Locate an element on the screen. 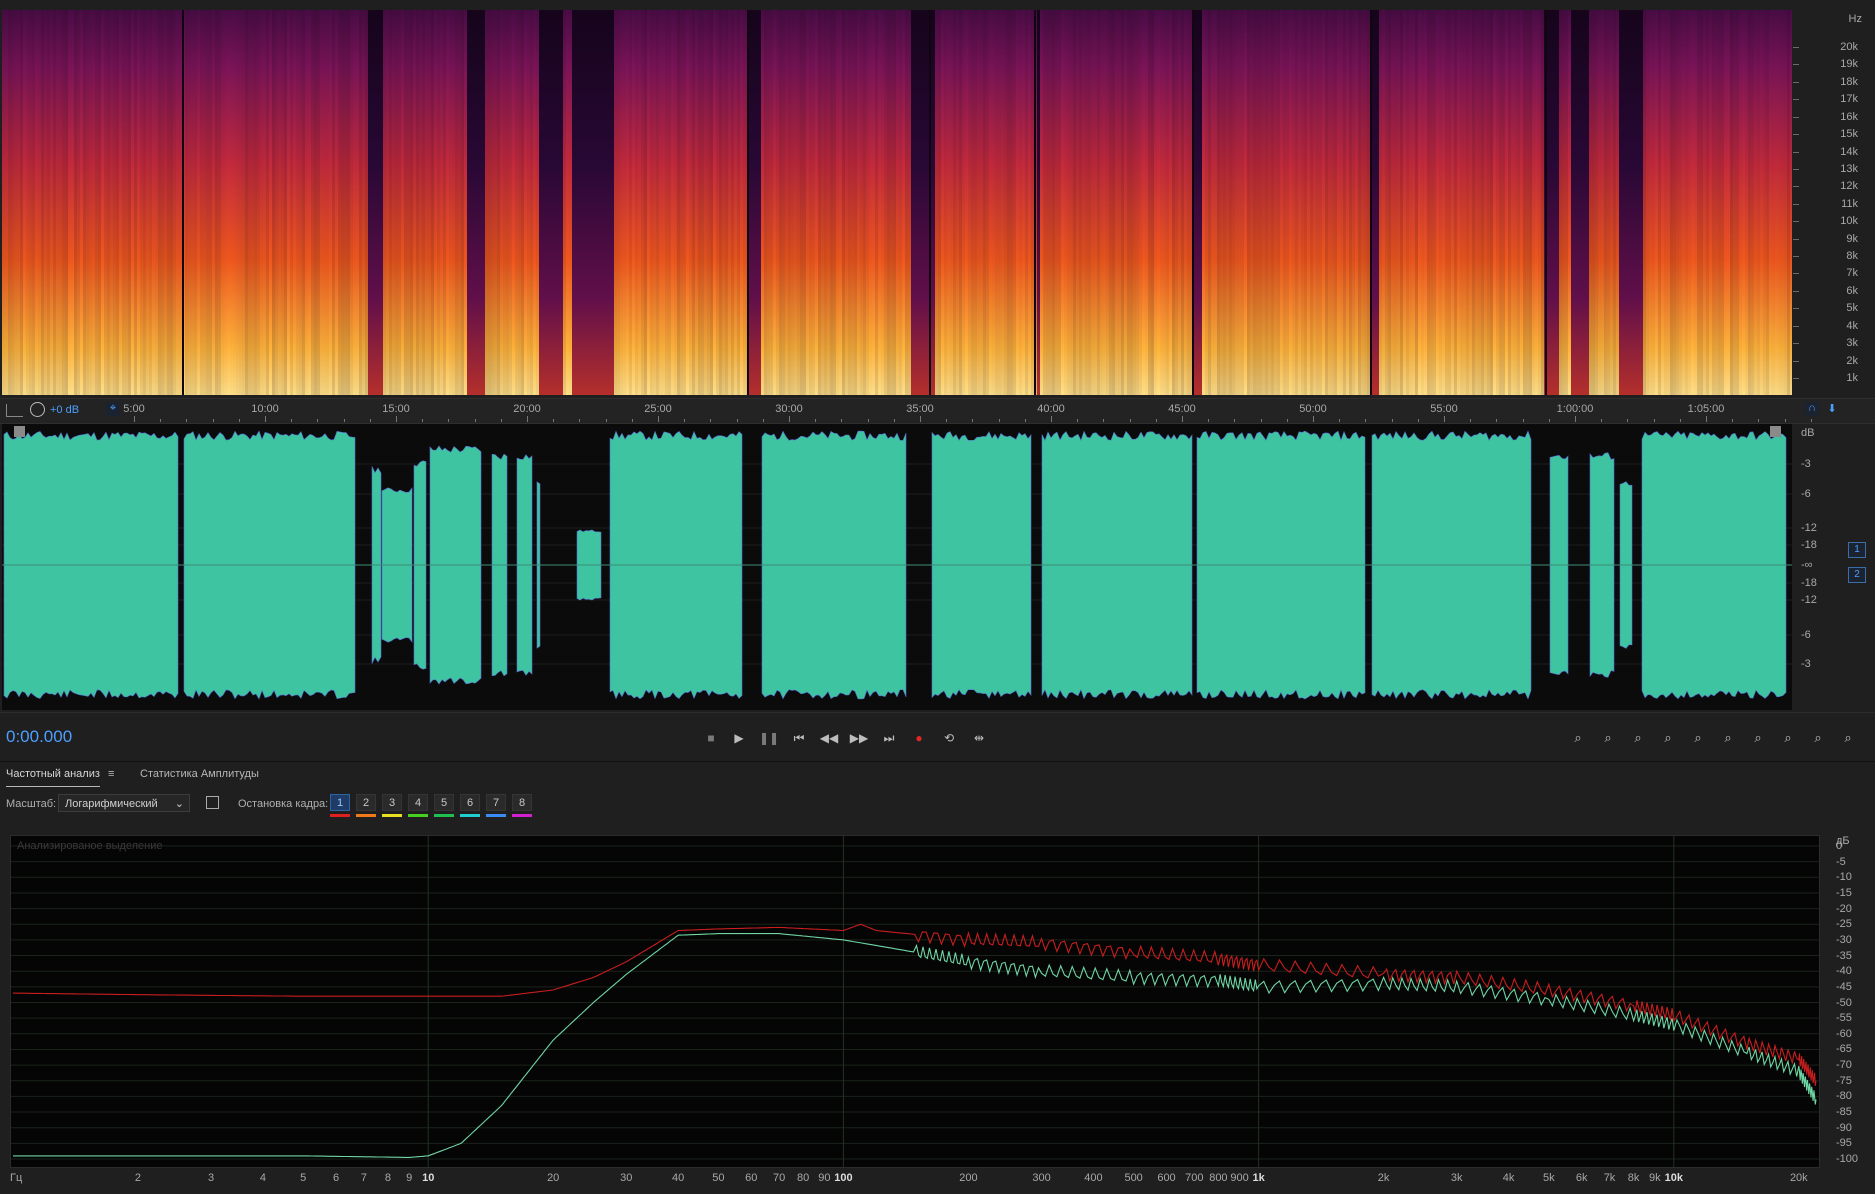 This screenshot has width=1875, height=1194. fade-in-handle is located at coordinates (19, 431).